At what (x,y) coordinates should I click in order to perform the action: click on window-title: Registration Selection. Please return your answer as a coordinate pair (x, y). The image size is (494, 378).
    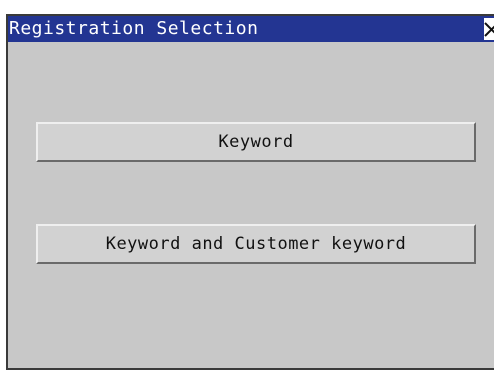
    Looking at the image, I should click on (134, 28).